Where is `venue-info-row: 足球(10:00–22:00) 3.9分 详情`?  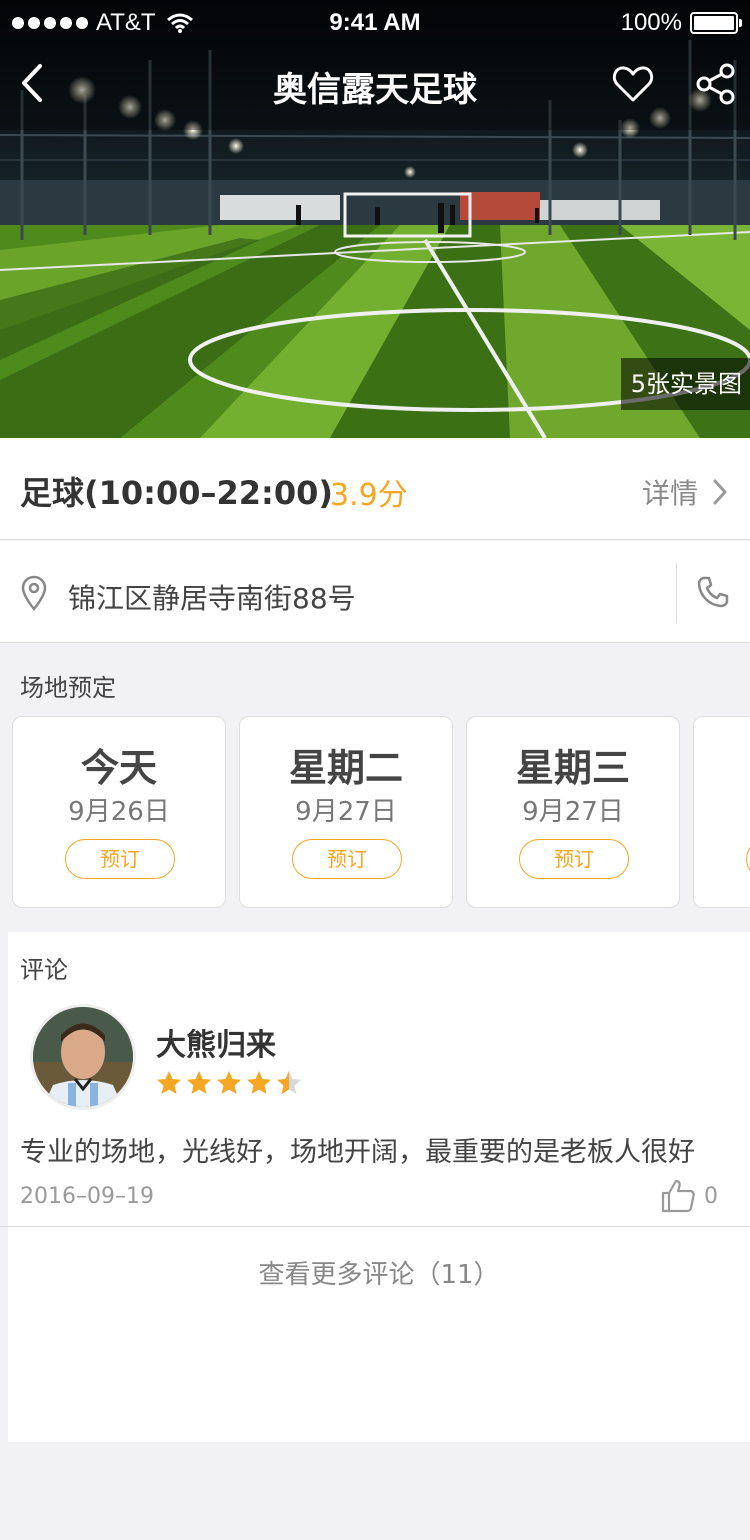
venue-info-row: 足球(10:00–22:00) 3.9分 详情 is located at coordinates (375, 489).